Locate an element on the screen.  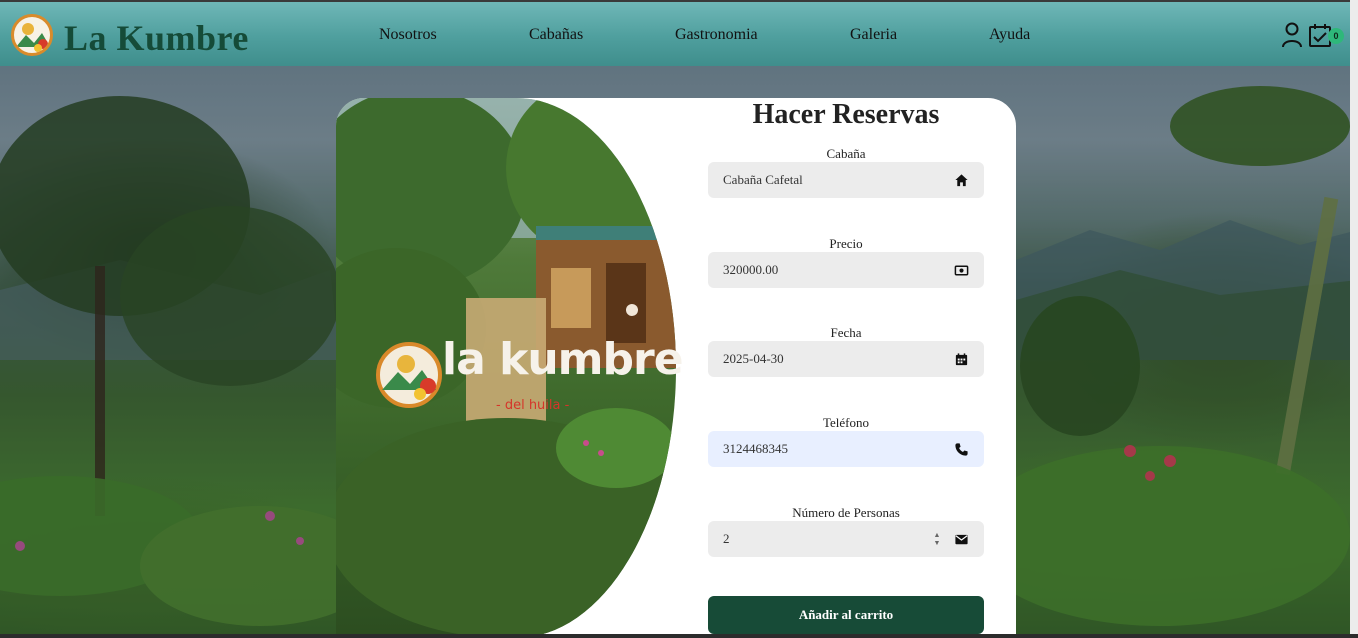
add-to-cart-button: Añadir al carrito is located at coordinates (846, 615).